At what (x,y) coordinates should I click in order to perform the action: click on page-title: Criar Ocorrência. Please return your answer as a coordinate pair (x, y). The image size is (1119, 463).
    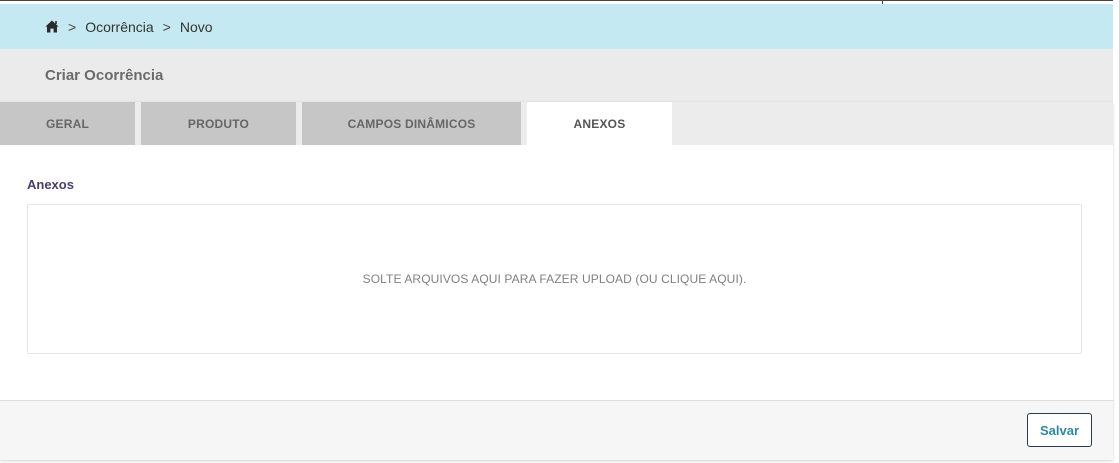
    Looking at the image, I should click on (104, 75).